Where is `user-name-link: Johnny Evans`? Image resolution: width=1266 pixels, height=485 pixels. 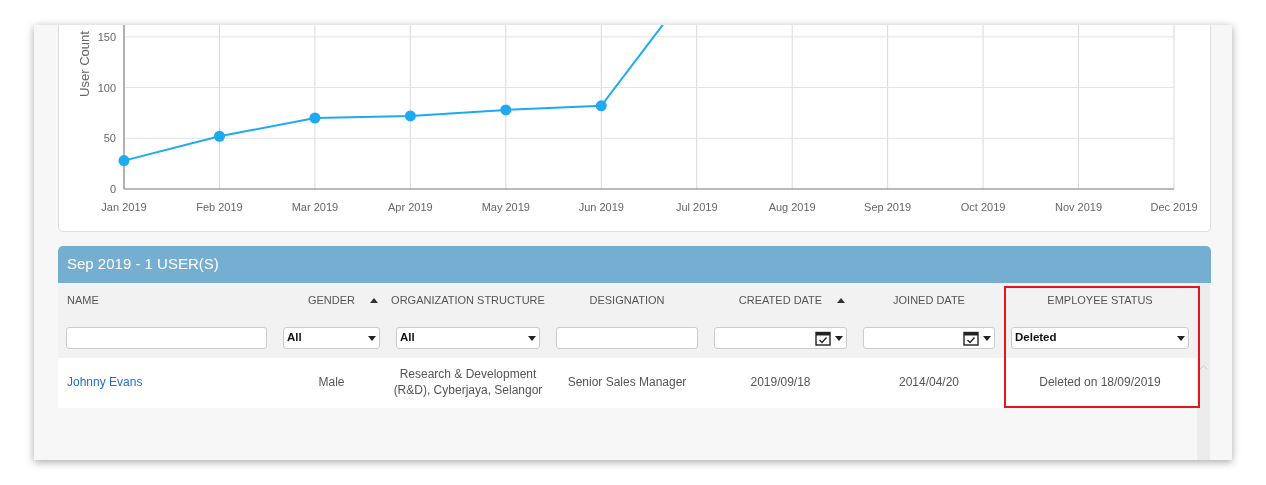 user-name-link: Johnny Evans is located at coordinates (105, 383).